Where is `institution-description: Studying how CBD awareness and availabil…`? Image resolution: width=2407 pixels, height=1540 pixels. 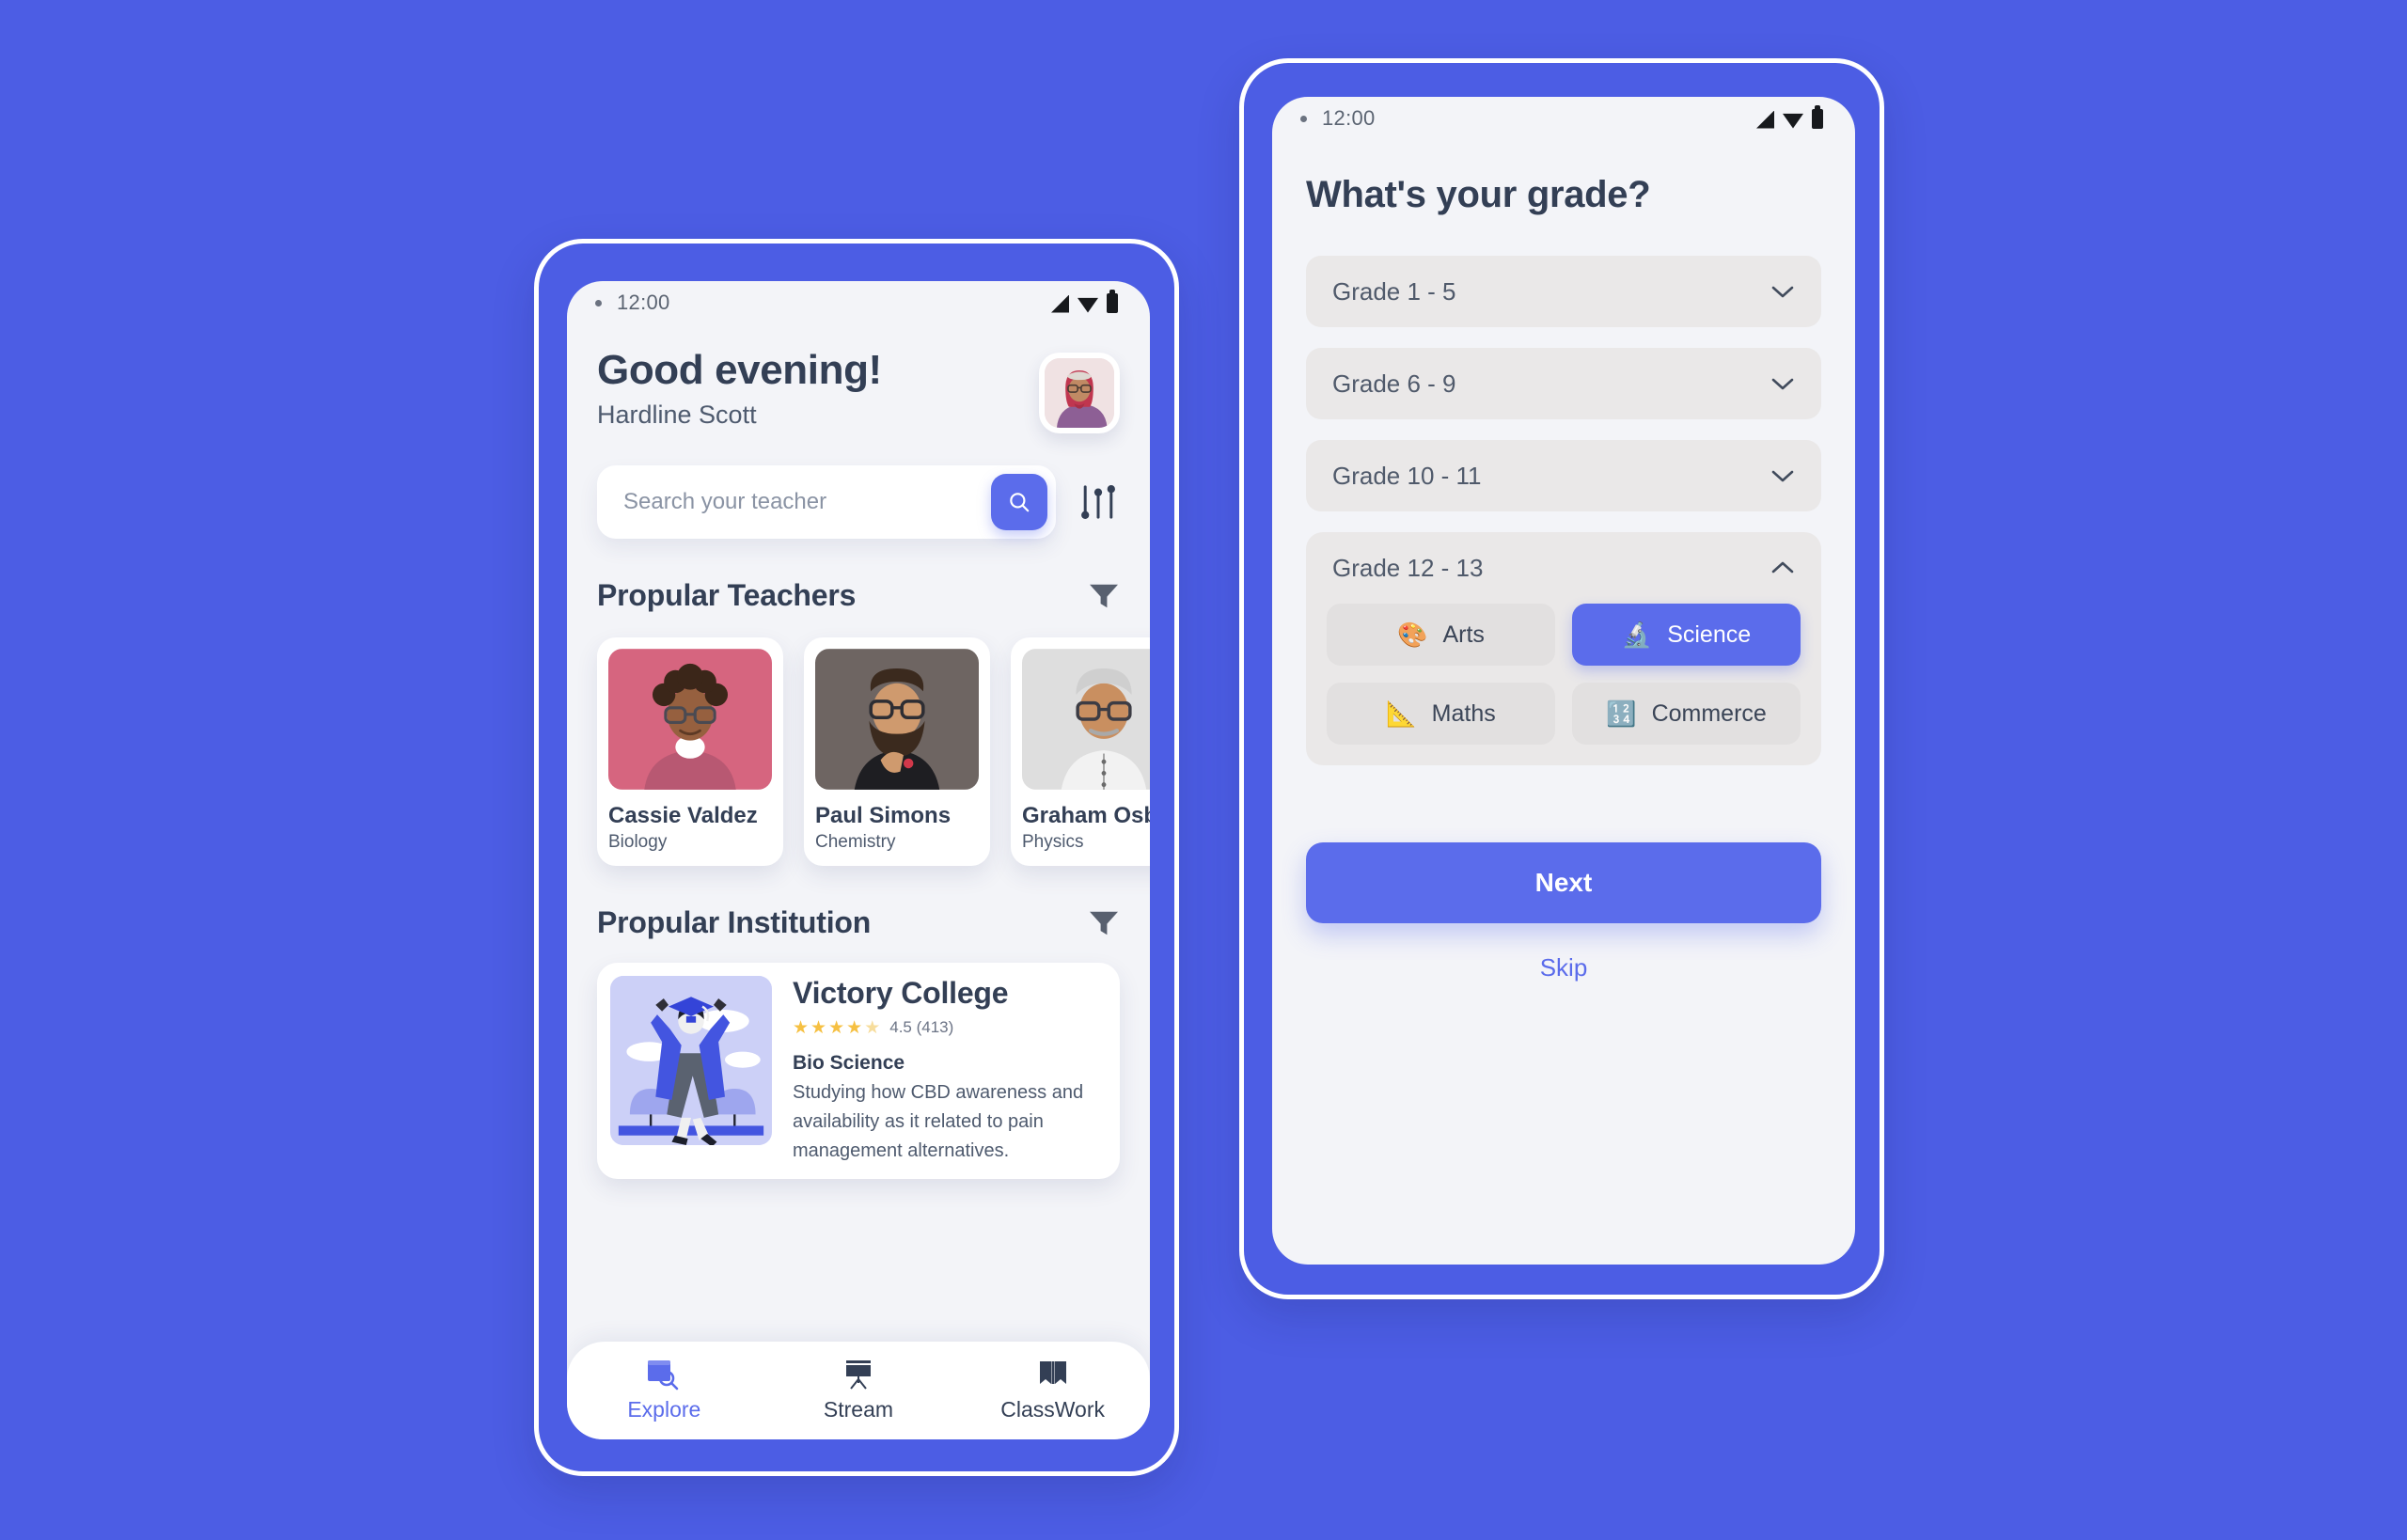 institution-description: Studying how CBD awareness and availabil… is located at coordinates (938, 1121).